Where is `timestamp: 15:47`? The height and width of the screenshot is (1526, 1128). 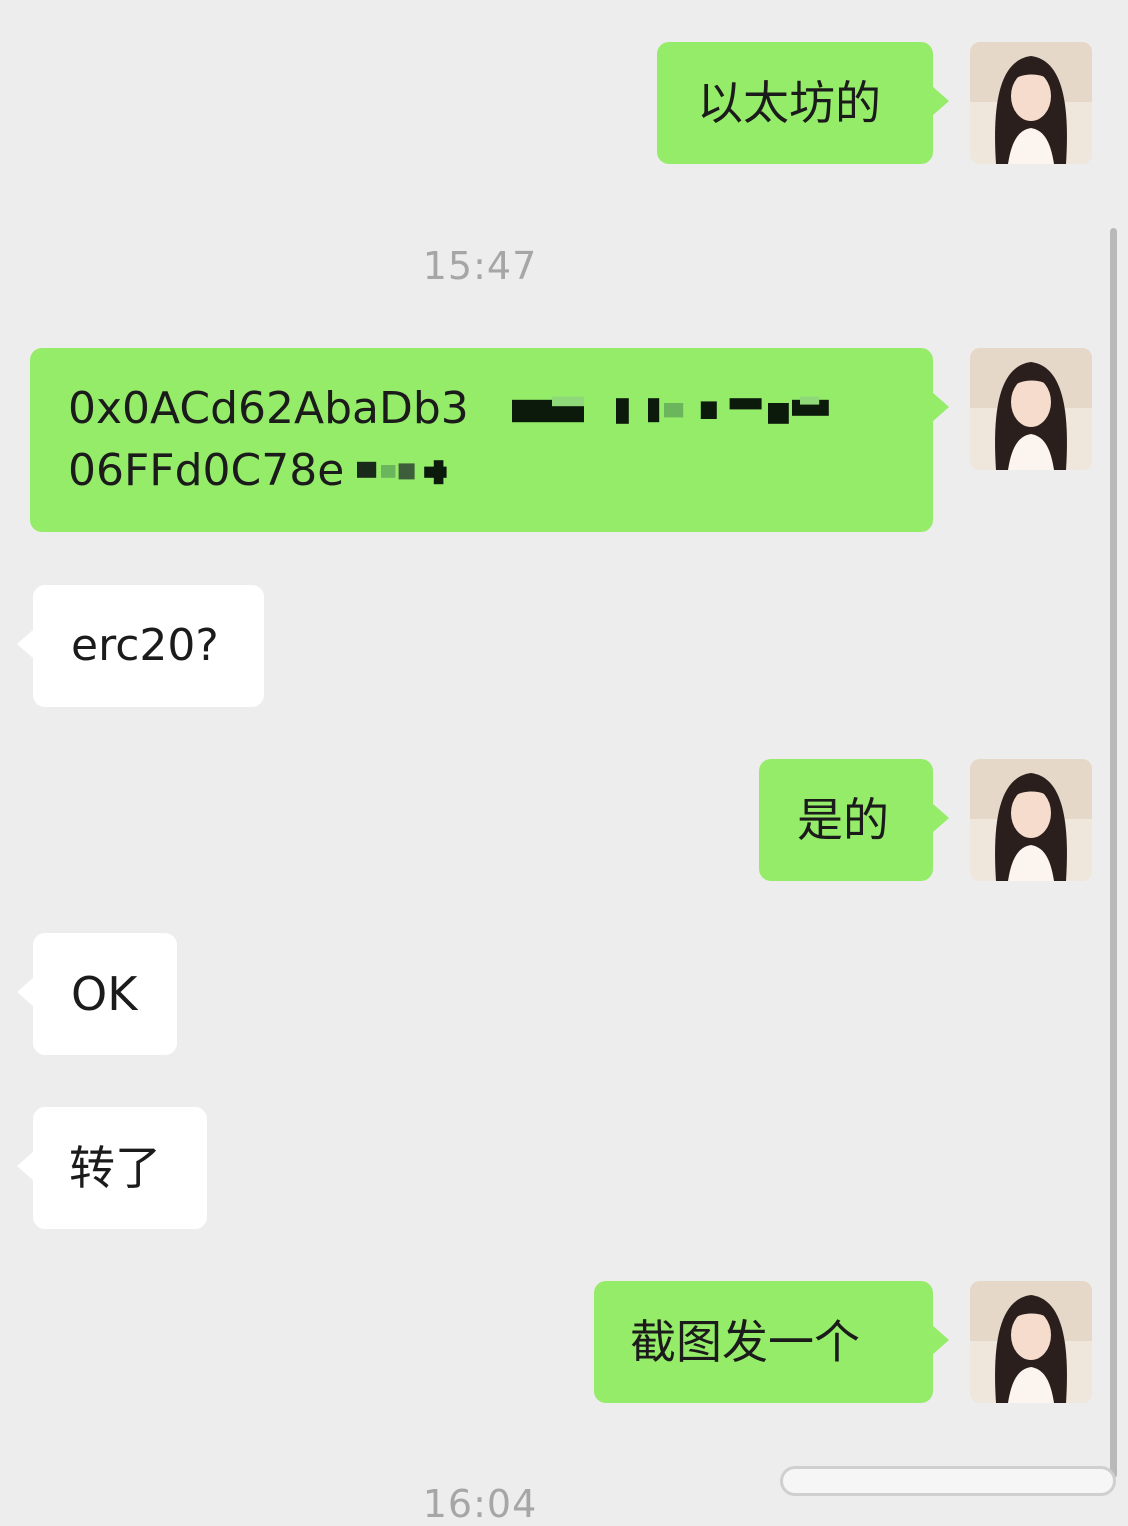 timestamp: 15:47 is located at coordinates (480, 266).